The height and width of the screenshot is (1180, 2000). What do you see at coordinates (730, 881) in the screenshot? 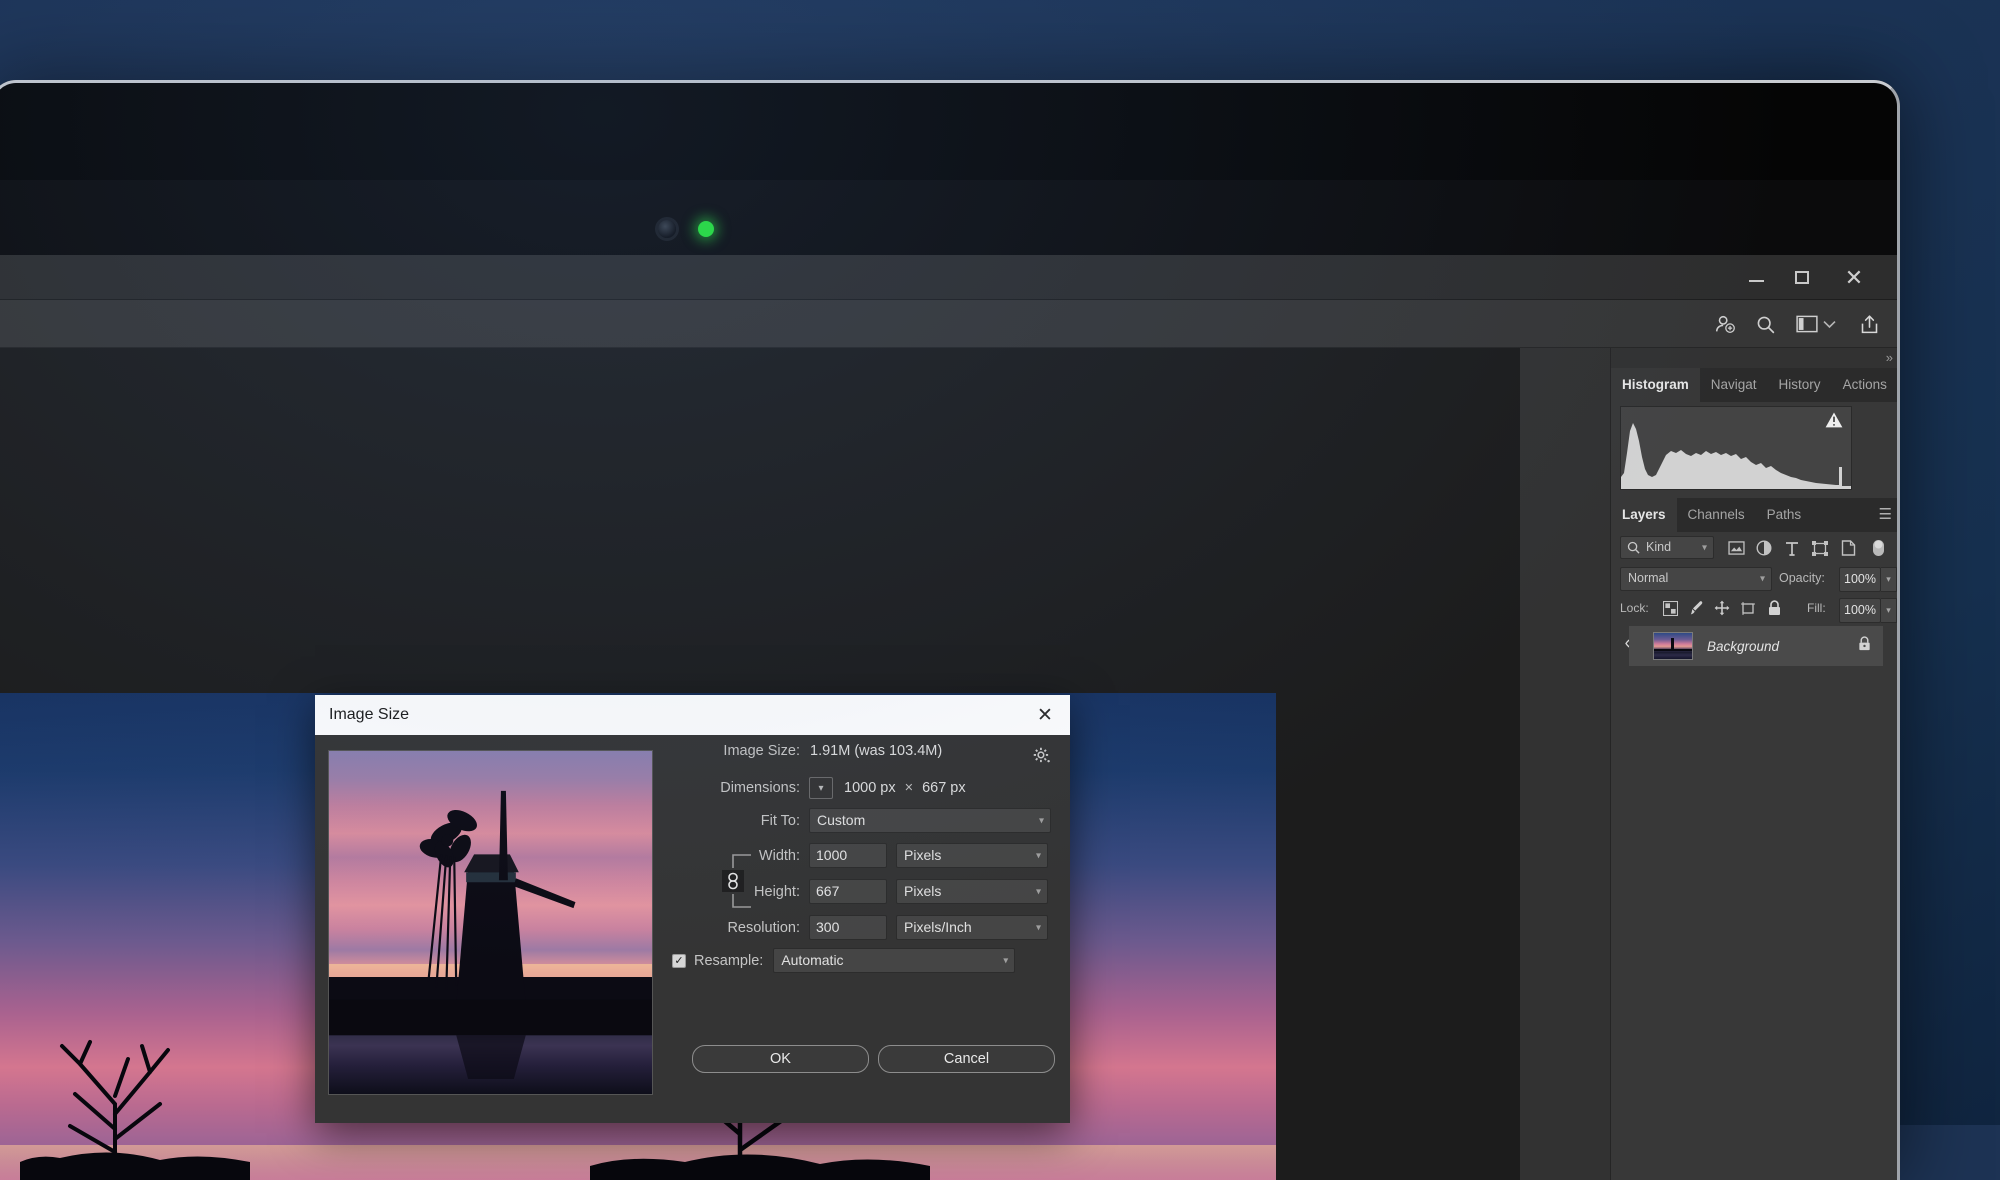
I see `chain-link-icon` at bounding box center [730, 881].